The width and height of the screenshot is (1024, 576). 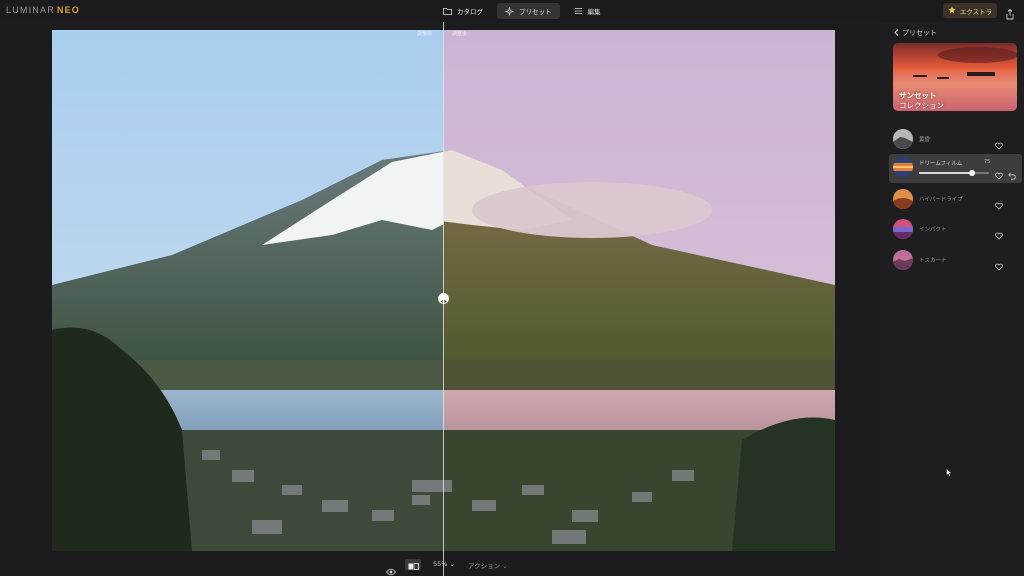 I want to click on back-button: プリセット, so click(x=915, y=33).